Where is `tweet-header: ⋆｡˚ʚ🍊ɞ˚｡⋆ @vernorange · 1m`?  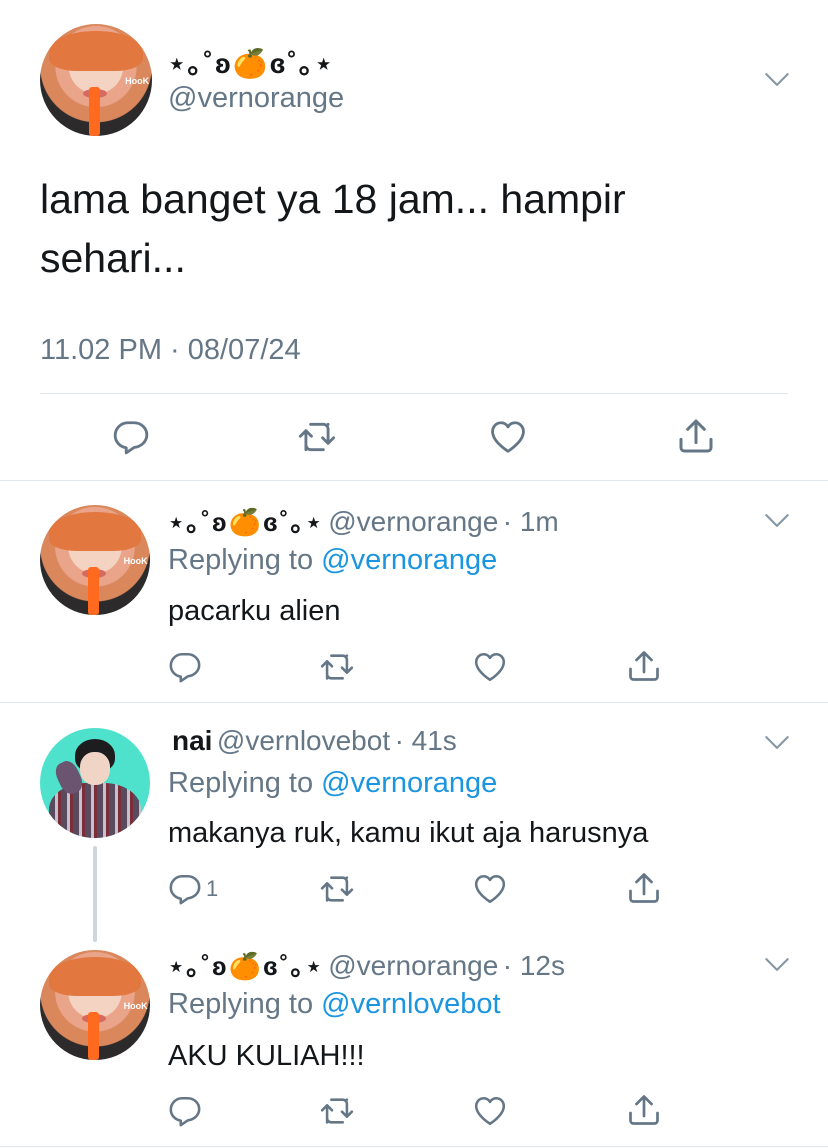
tweet-header: ⋆｡˚ʚ🍊ɞ˚｡⋆ @vernorange · 1m is located at coordinates (363, 520).